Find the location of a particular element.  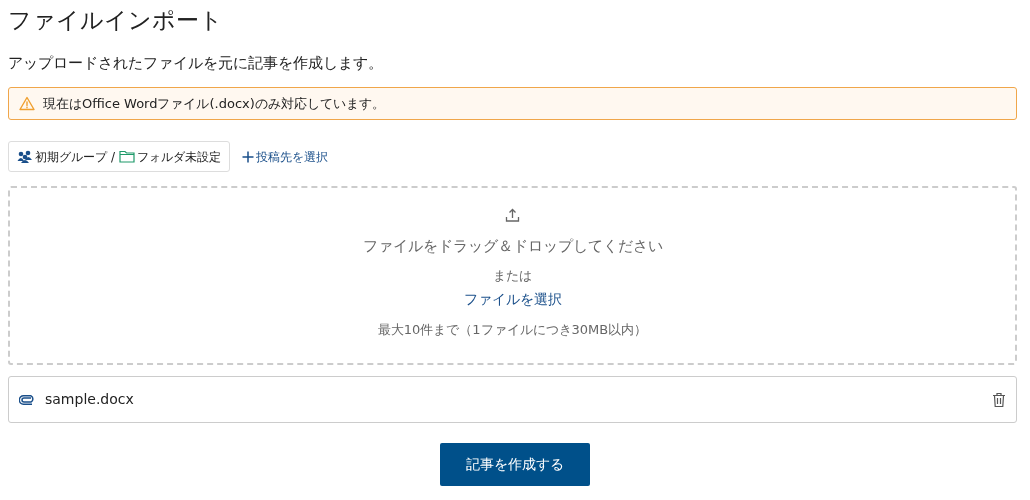

select-file-link: ファイルを選択 is located at coordinates (512, 299).